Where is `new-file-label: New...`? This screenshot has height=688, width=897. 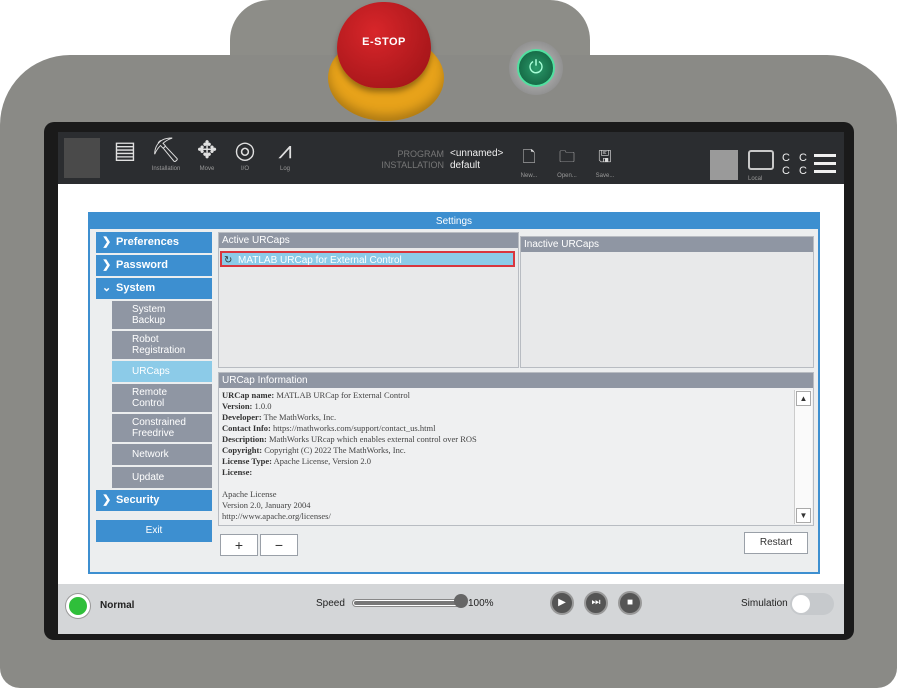
new-file-label: New... is located at coordinates (529, 176).